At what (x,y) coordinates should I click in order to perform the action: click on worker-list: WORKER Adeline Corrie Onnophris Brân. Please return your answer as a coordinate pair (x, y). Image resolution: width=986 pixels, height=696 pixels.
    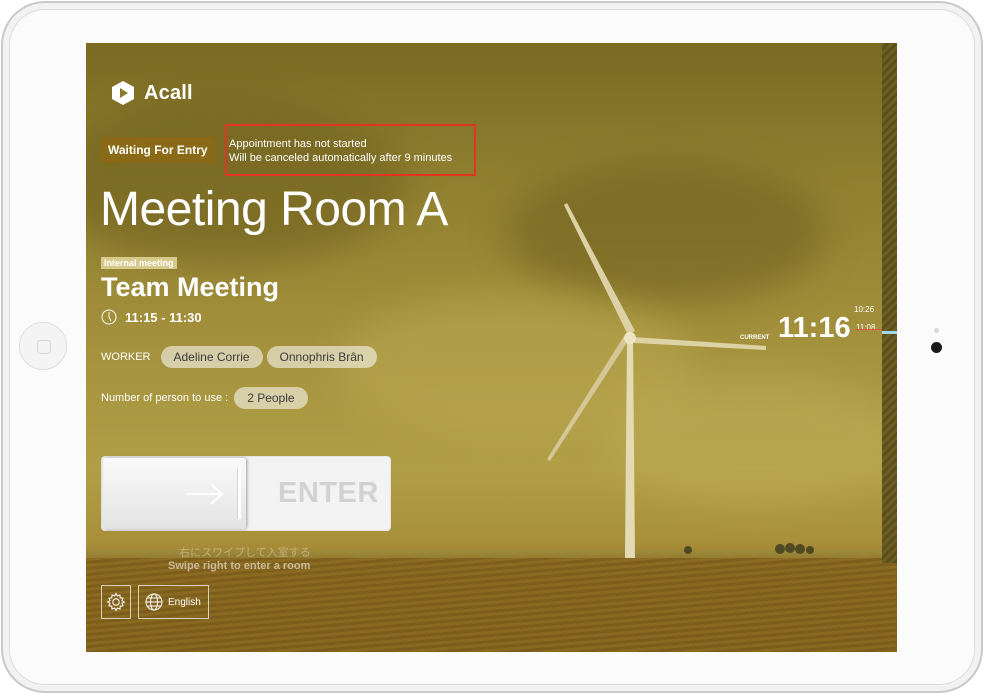
    Looking at the image, I should click on (239, 357).